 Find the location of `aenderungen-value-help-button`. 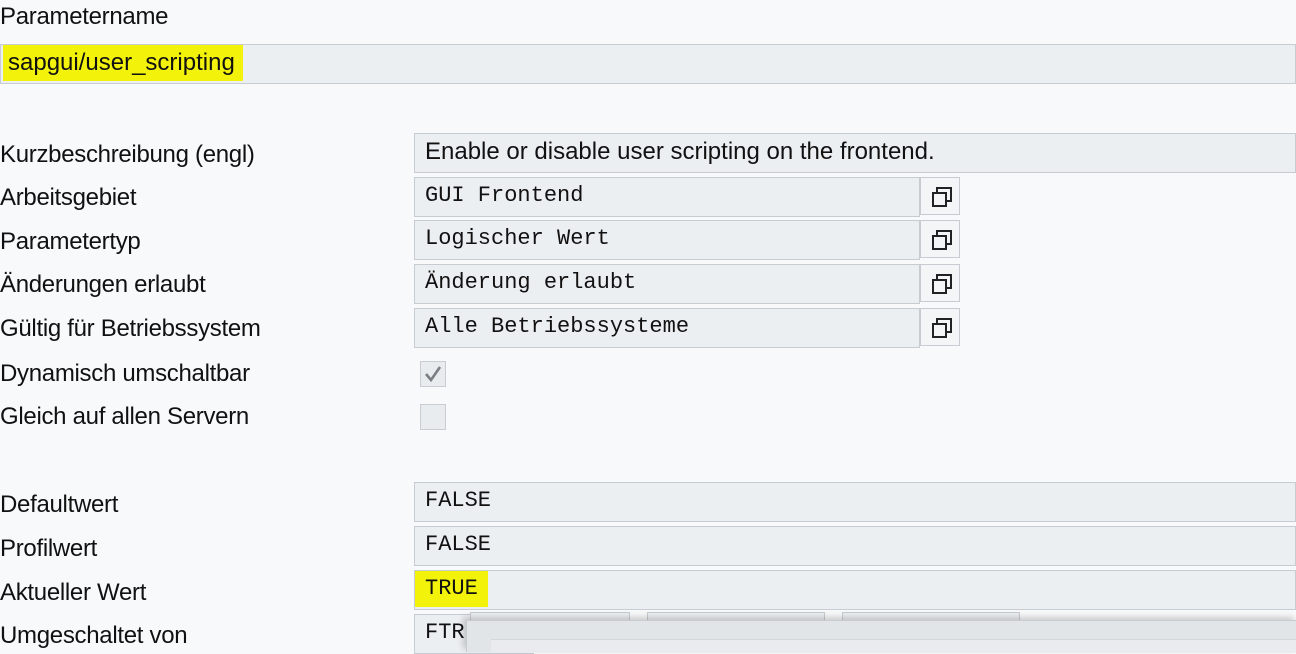

aenderungen-value-help-button is located at coordinates (940, 283).